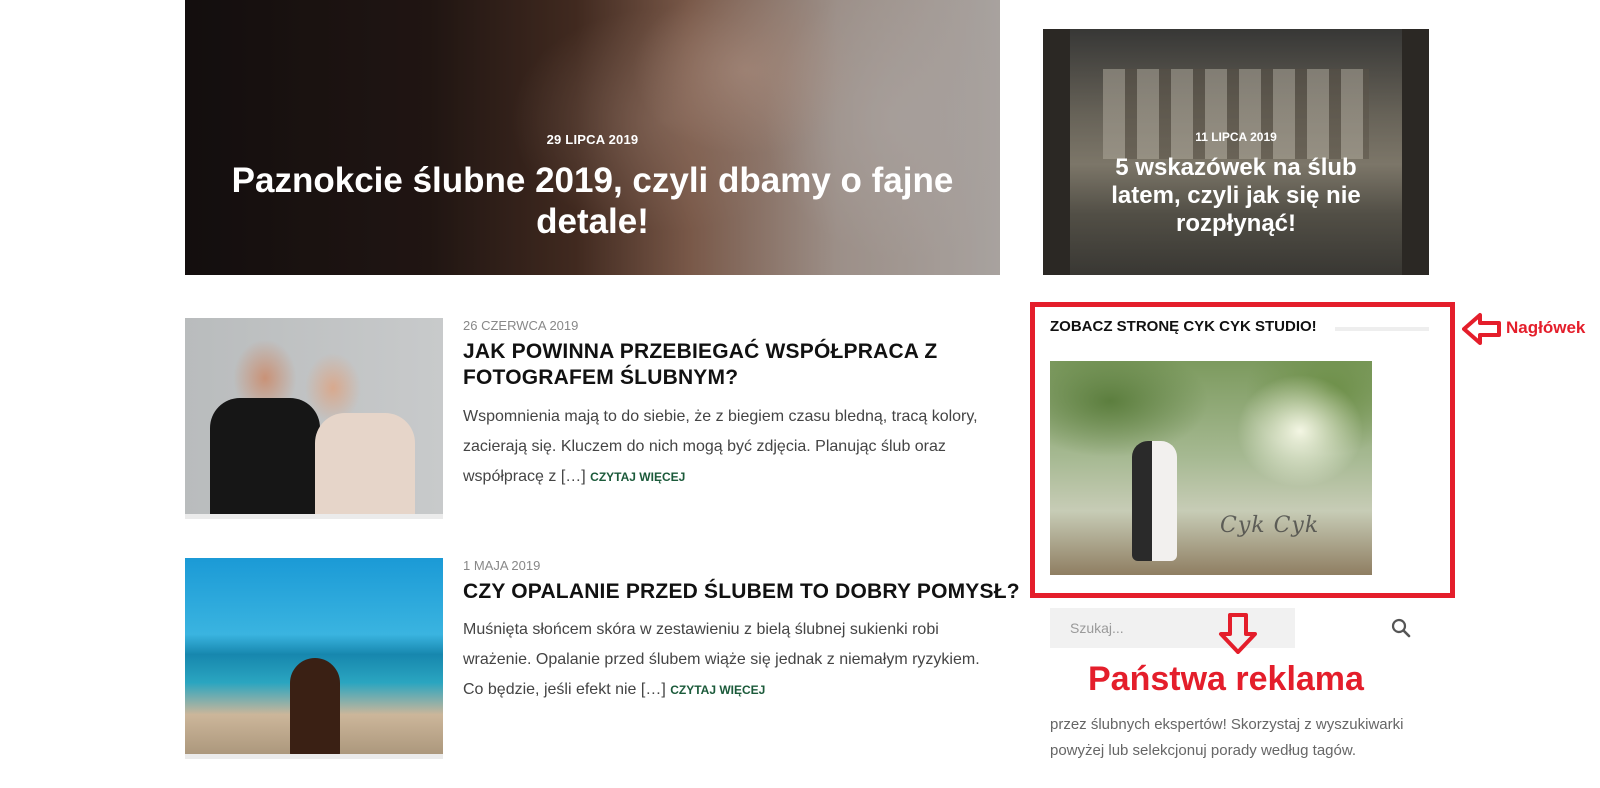 This screenshot has height=788, width=1600. Describe the element at coordinates (1226, 679) in the screenshot. I see `annotation-ad-label: Państwa reklama` at that location.